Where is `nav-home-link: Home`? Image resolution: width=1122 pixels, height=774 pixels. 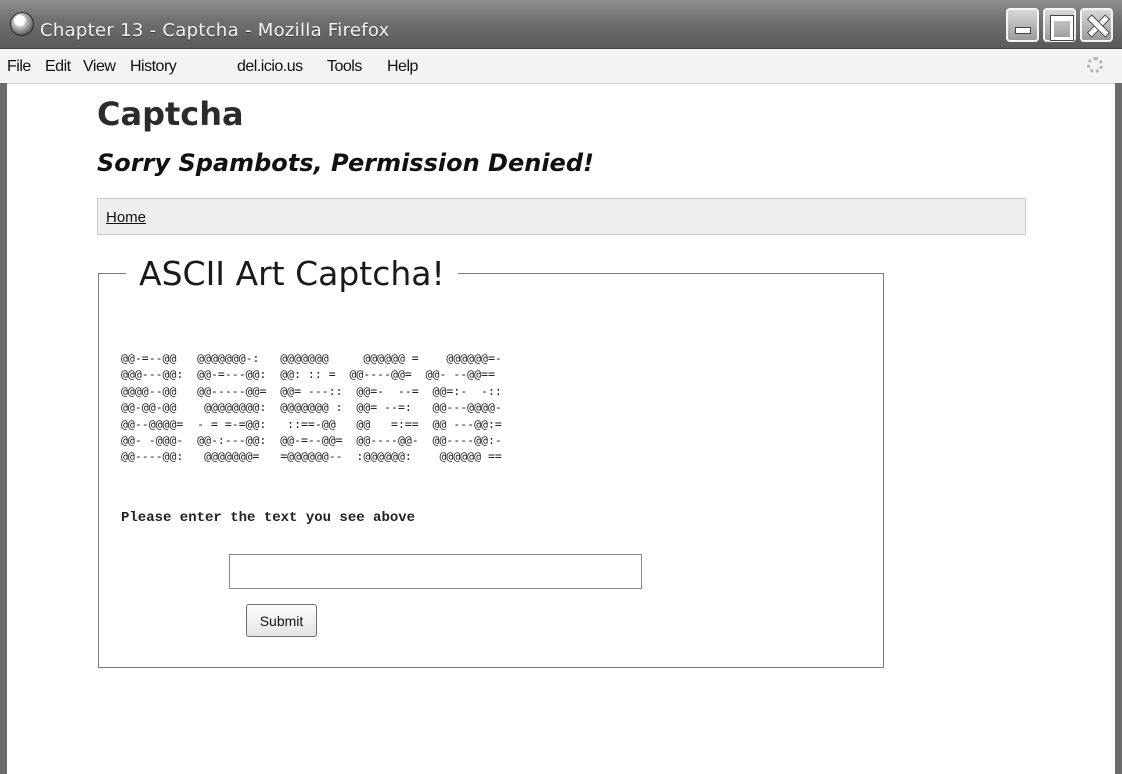
nav-home-link: Home is located at coordinates (126, 217).